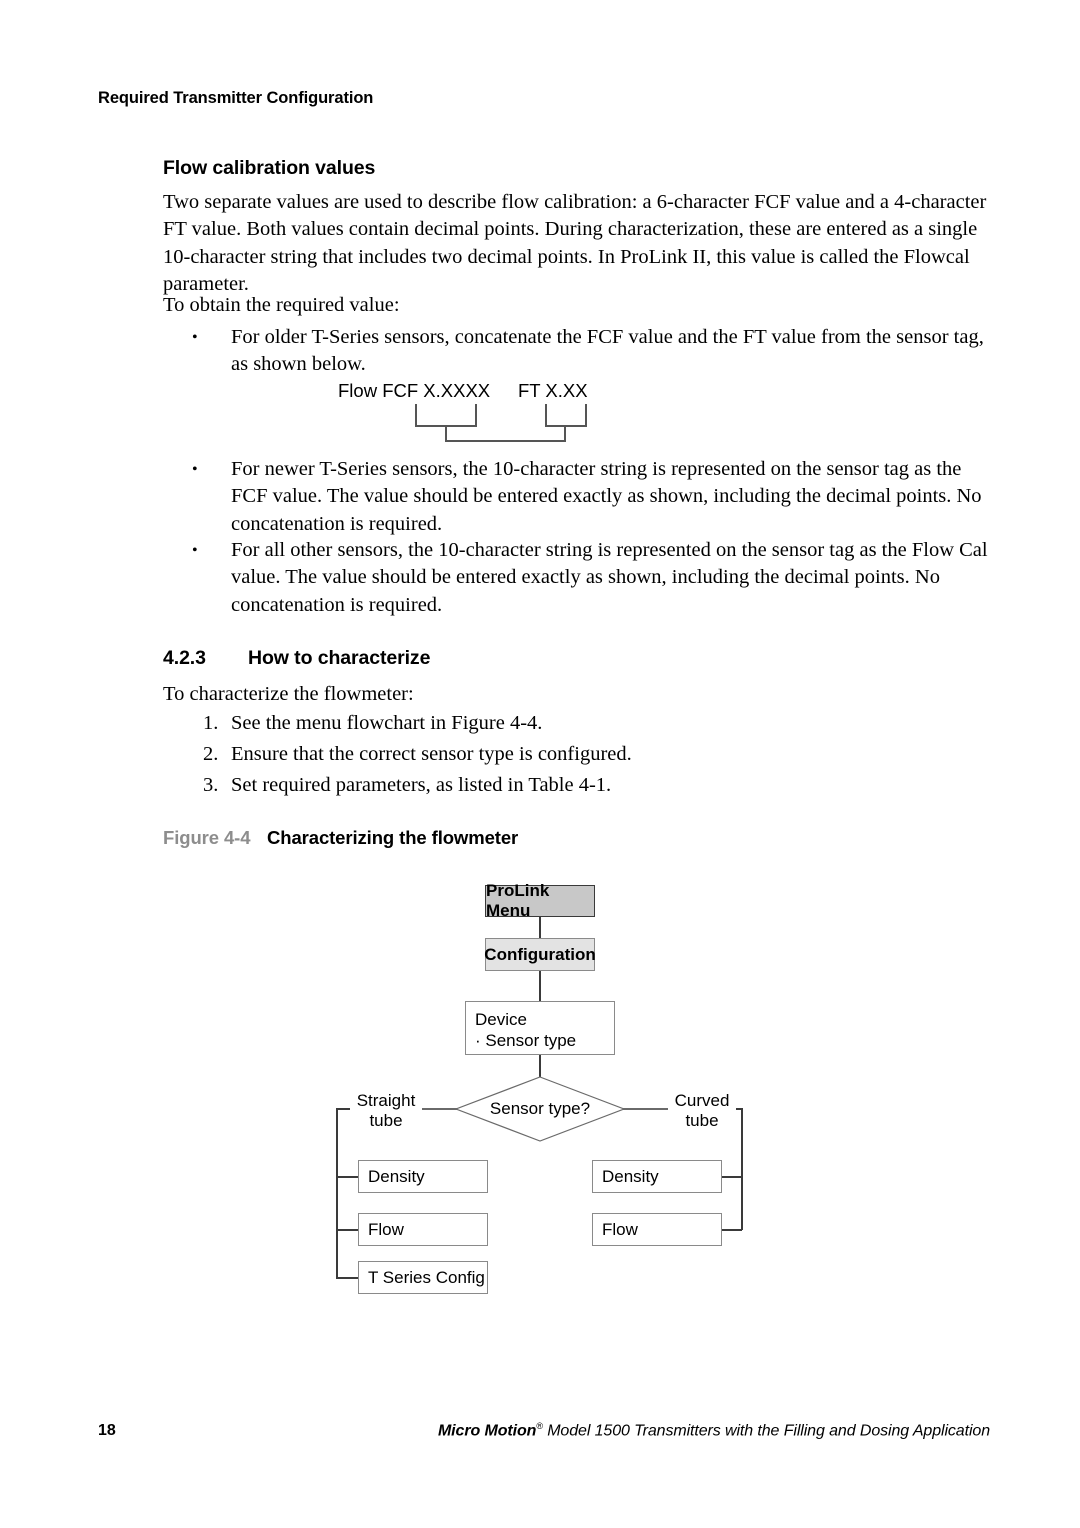 This screenshot has height=1528, width=1080. What do you see at coordinates (207, 837) in the screenshot?
I see `figure-number: Figure 4-4` at bounding box center [207, 837].